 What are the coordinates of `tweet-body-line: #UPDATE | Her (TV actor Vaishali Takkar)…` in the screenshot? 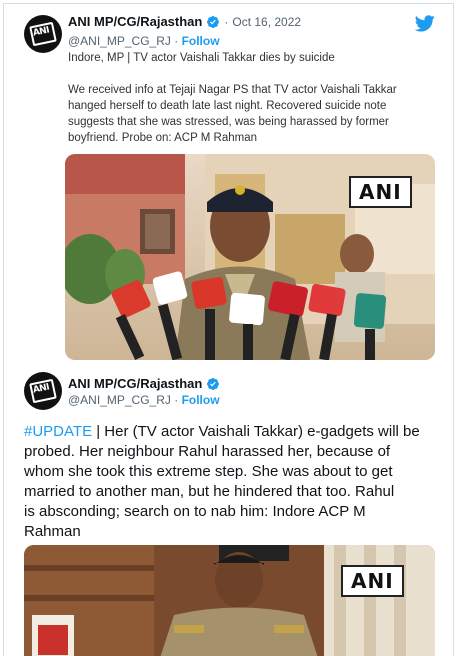 It's located at (234, 432).